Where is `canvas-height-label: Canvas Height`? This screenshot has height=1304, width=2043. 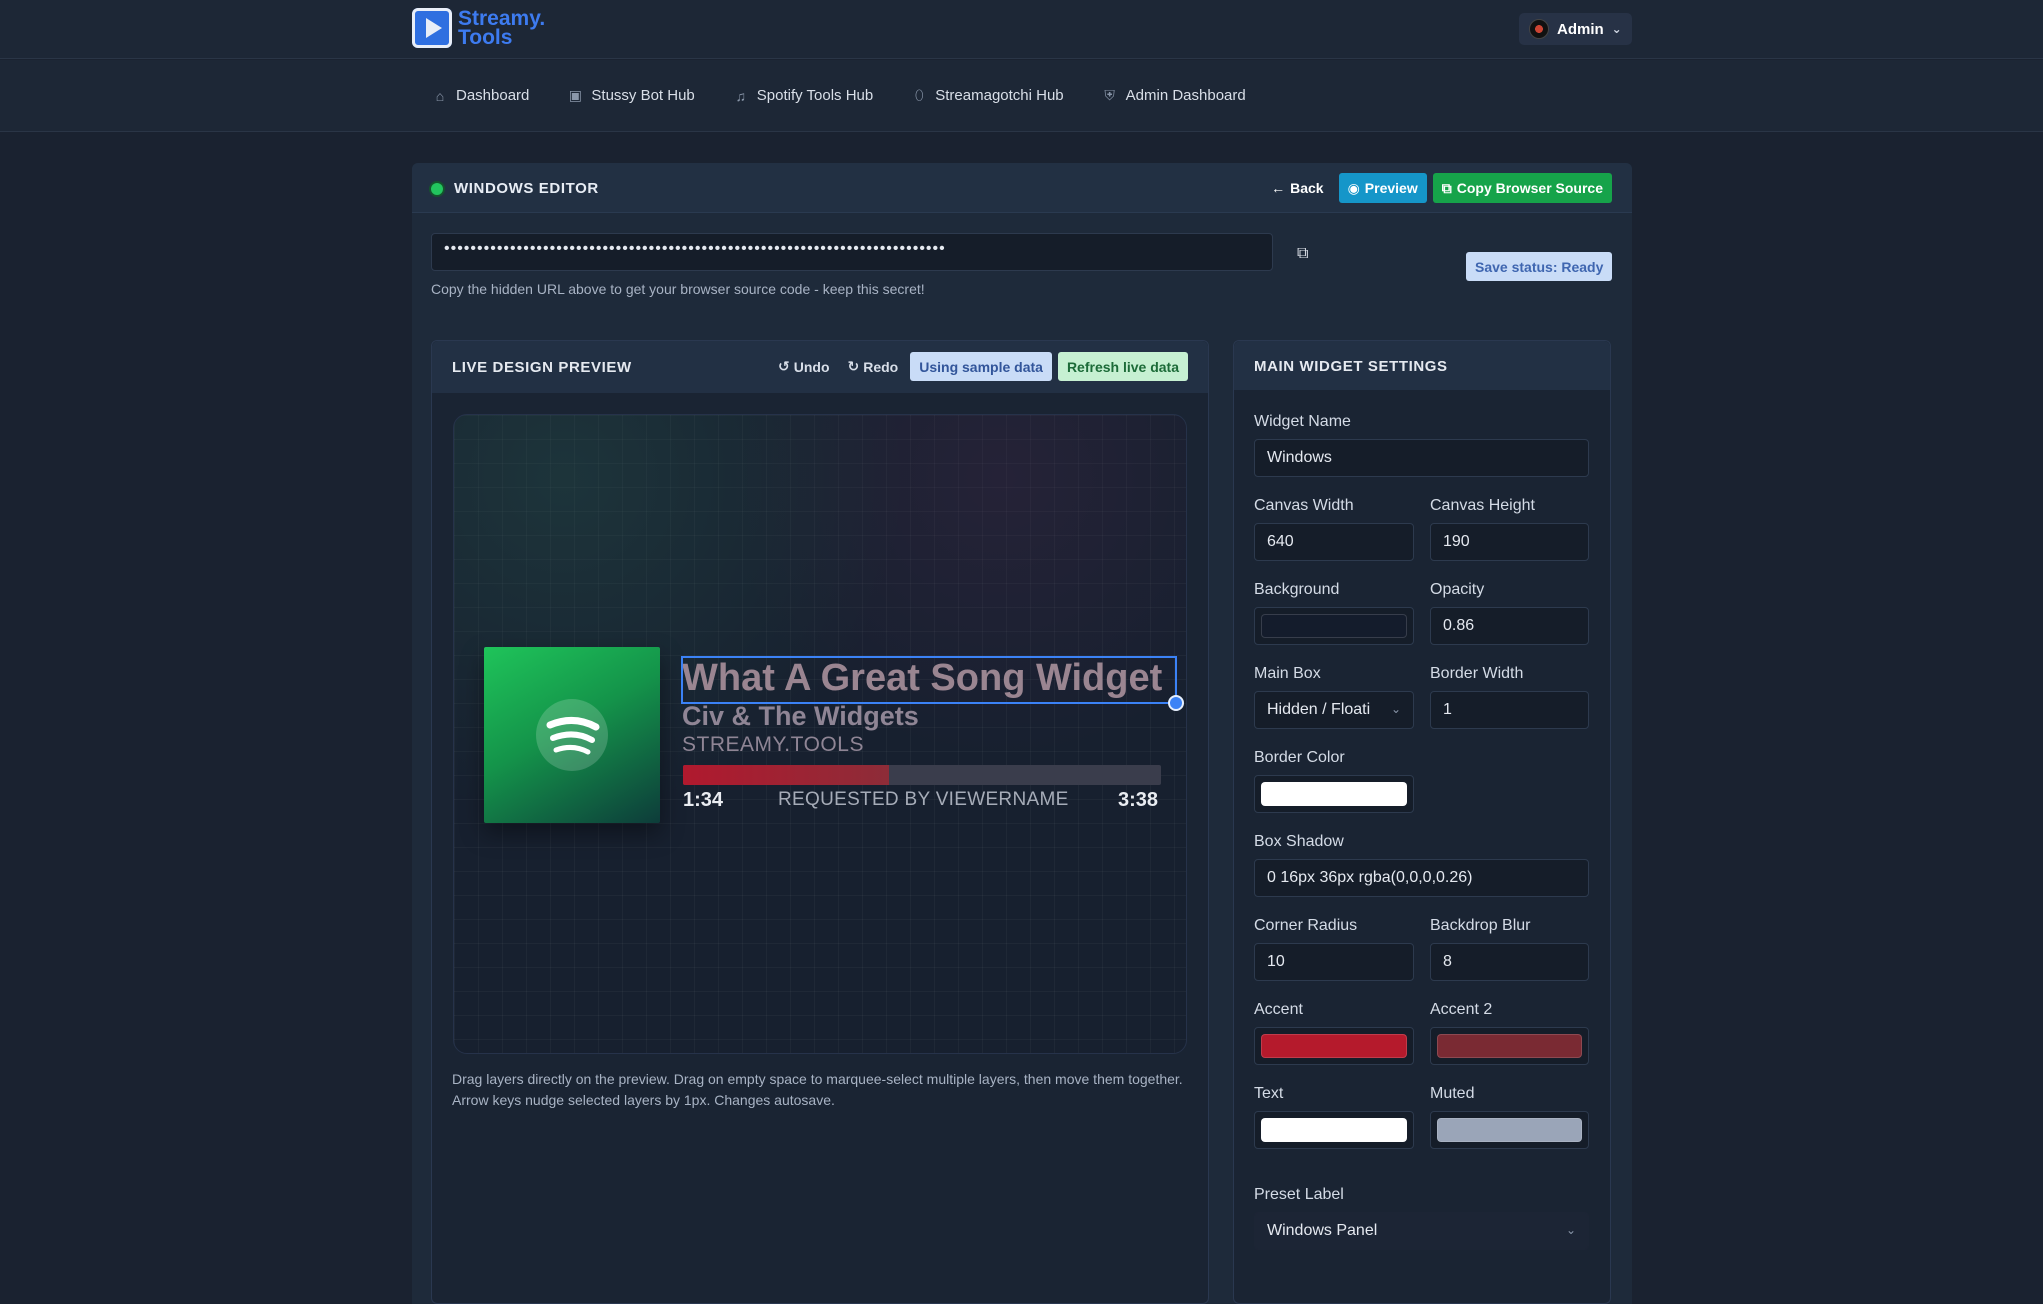
canvas-height-label: Canvas Height is located at coordinates (1482, 505).